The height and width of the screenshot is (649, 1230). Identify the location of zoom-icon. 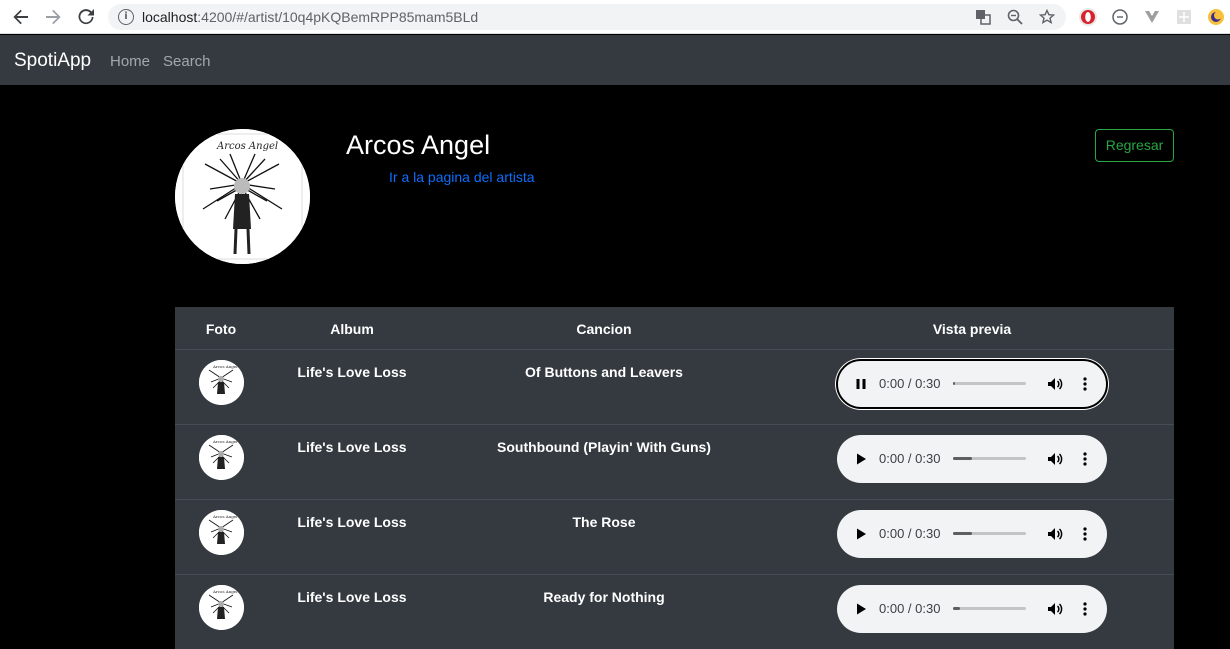
(1015, 18).